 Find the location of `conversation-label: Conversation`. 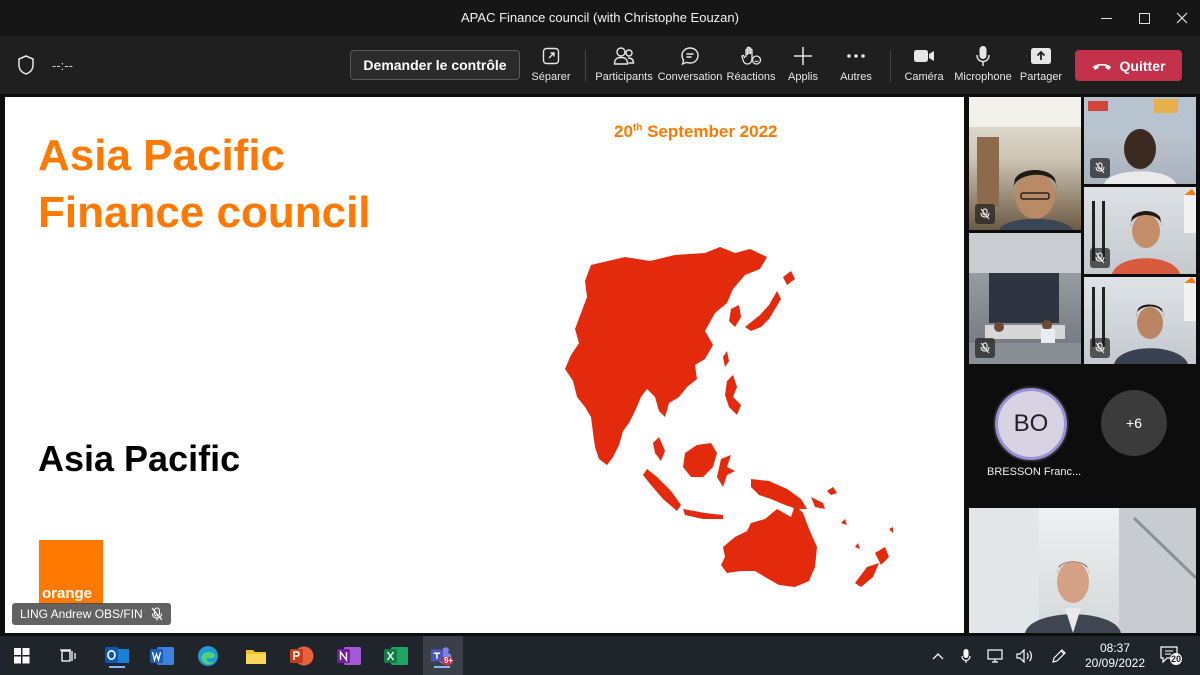

conversation-label: Conversation is located at coordinates (690, 77).